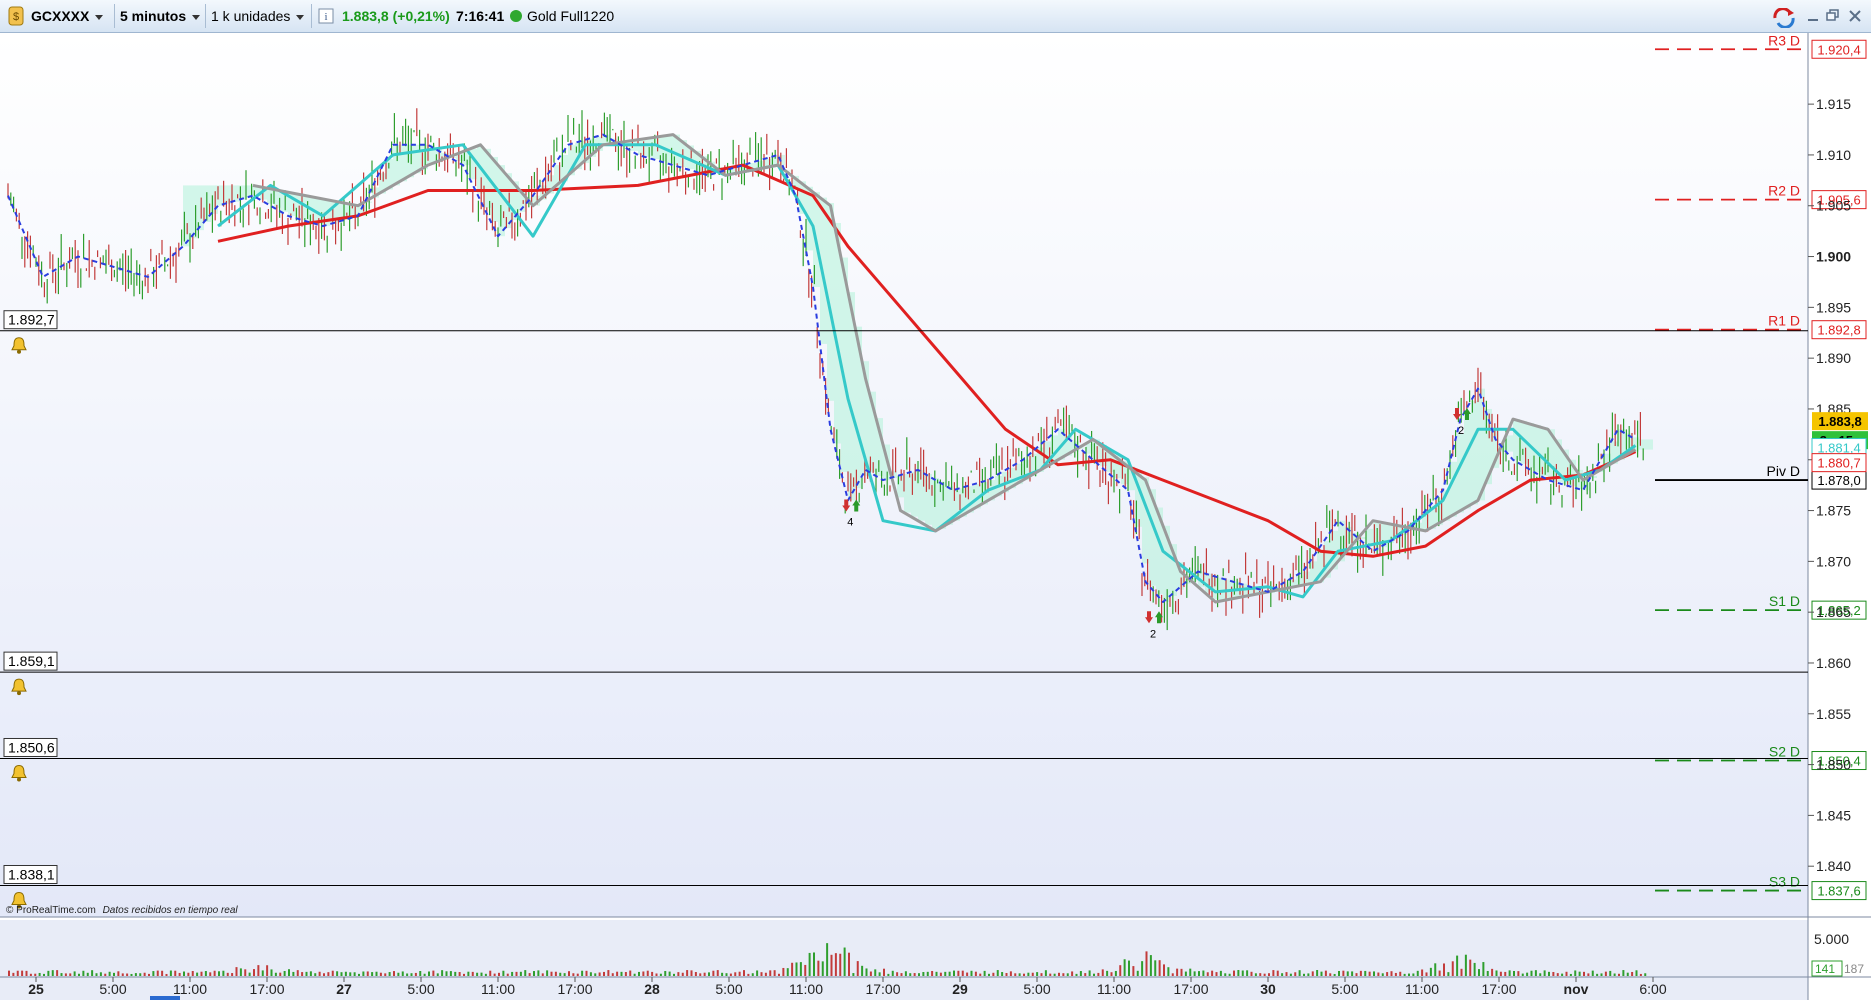 The image size is (1871, 1000). Describe the element at coordinates (258, 16) in the screenshot. I see `units-selector: 1 k unidades` at that location.